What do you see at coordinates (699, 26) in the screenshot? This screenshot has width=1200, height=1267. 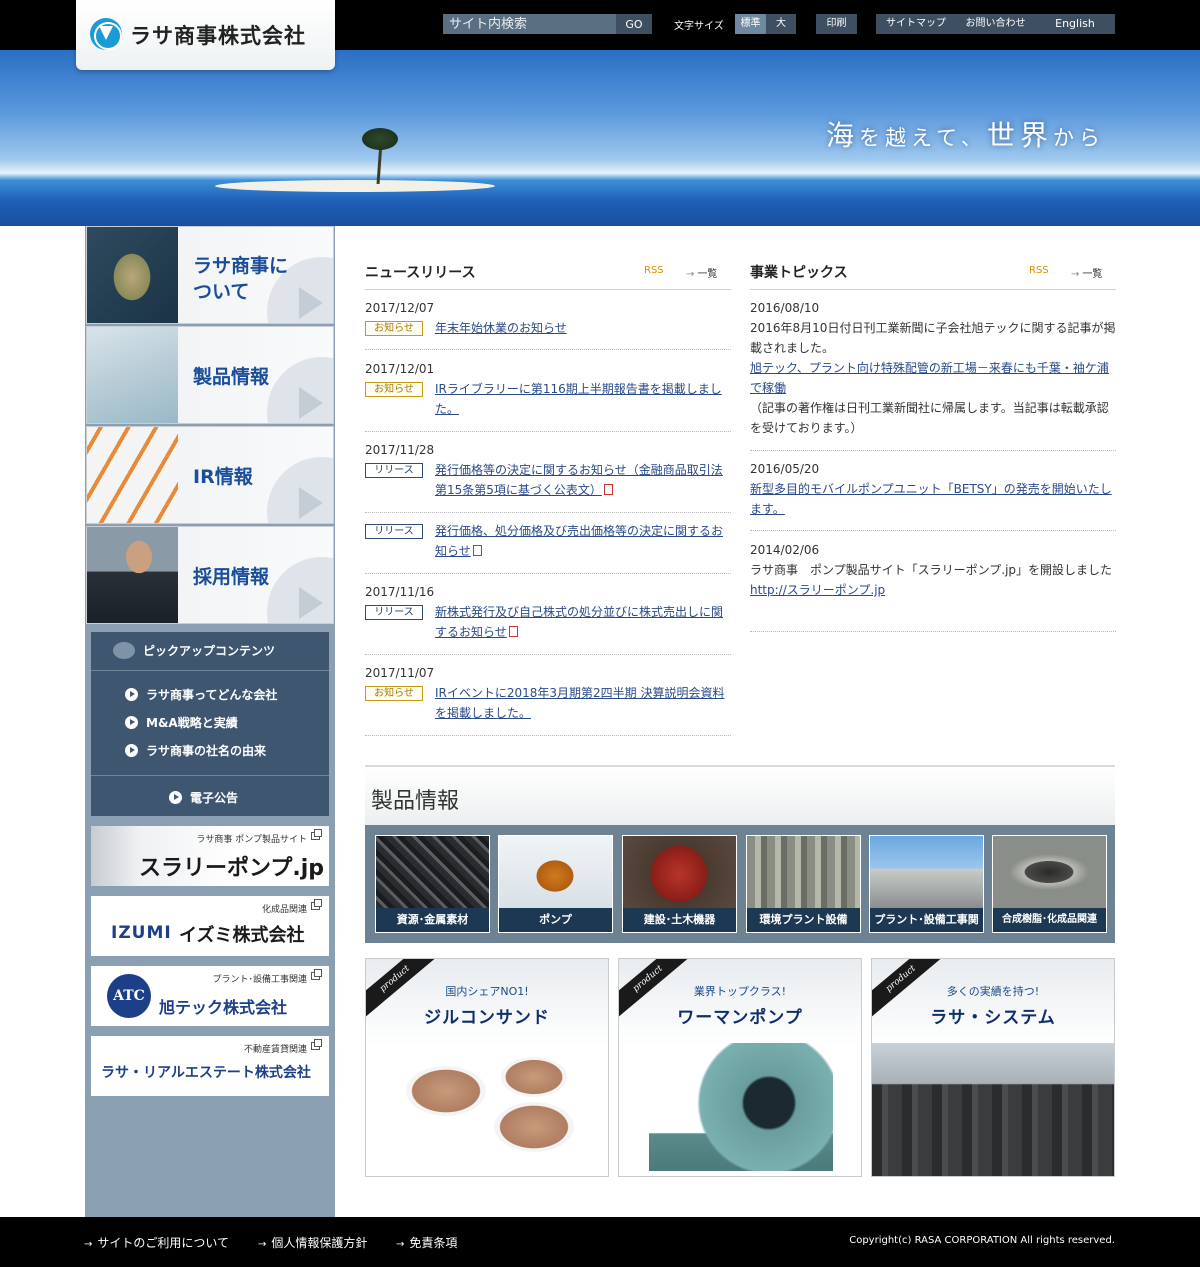 I see `font-size-label: 文字サイズ` at bounding box center [699, 26].